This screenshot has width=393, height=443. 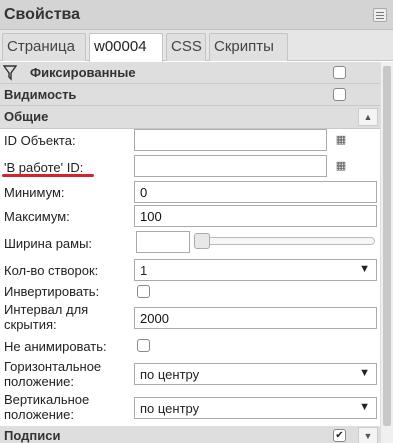 I want to click on border-width-label: Ширина рамы:, so click(x=48, y=243).